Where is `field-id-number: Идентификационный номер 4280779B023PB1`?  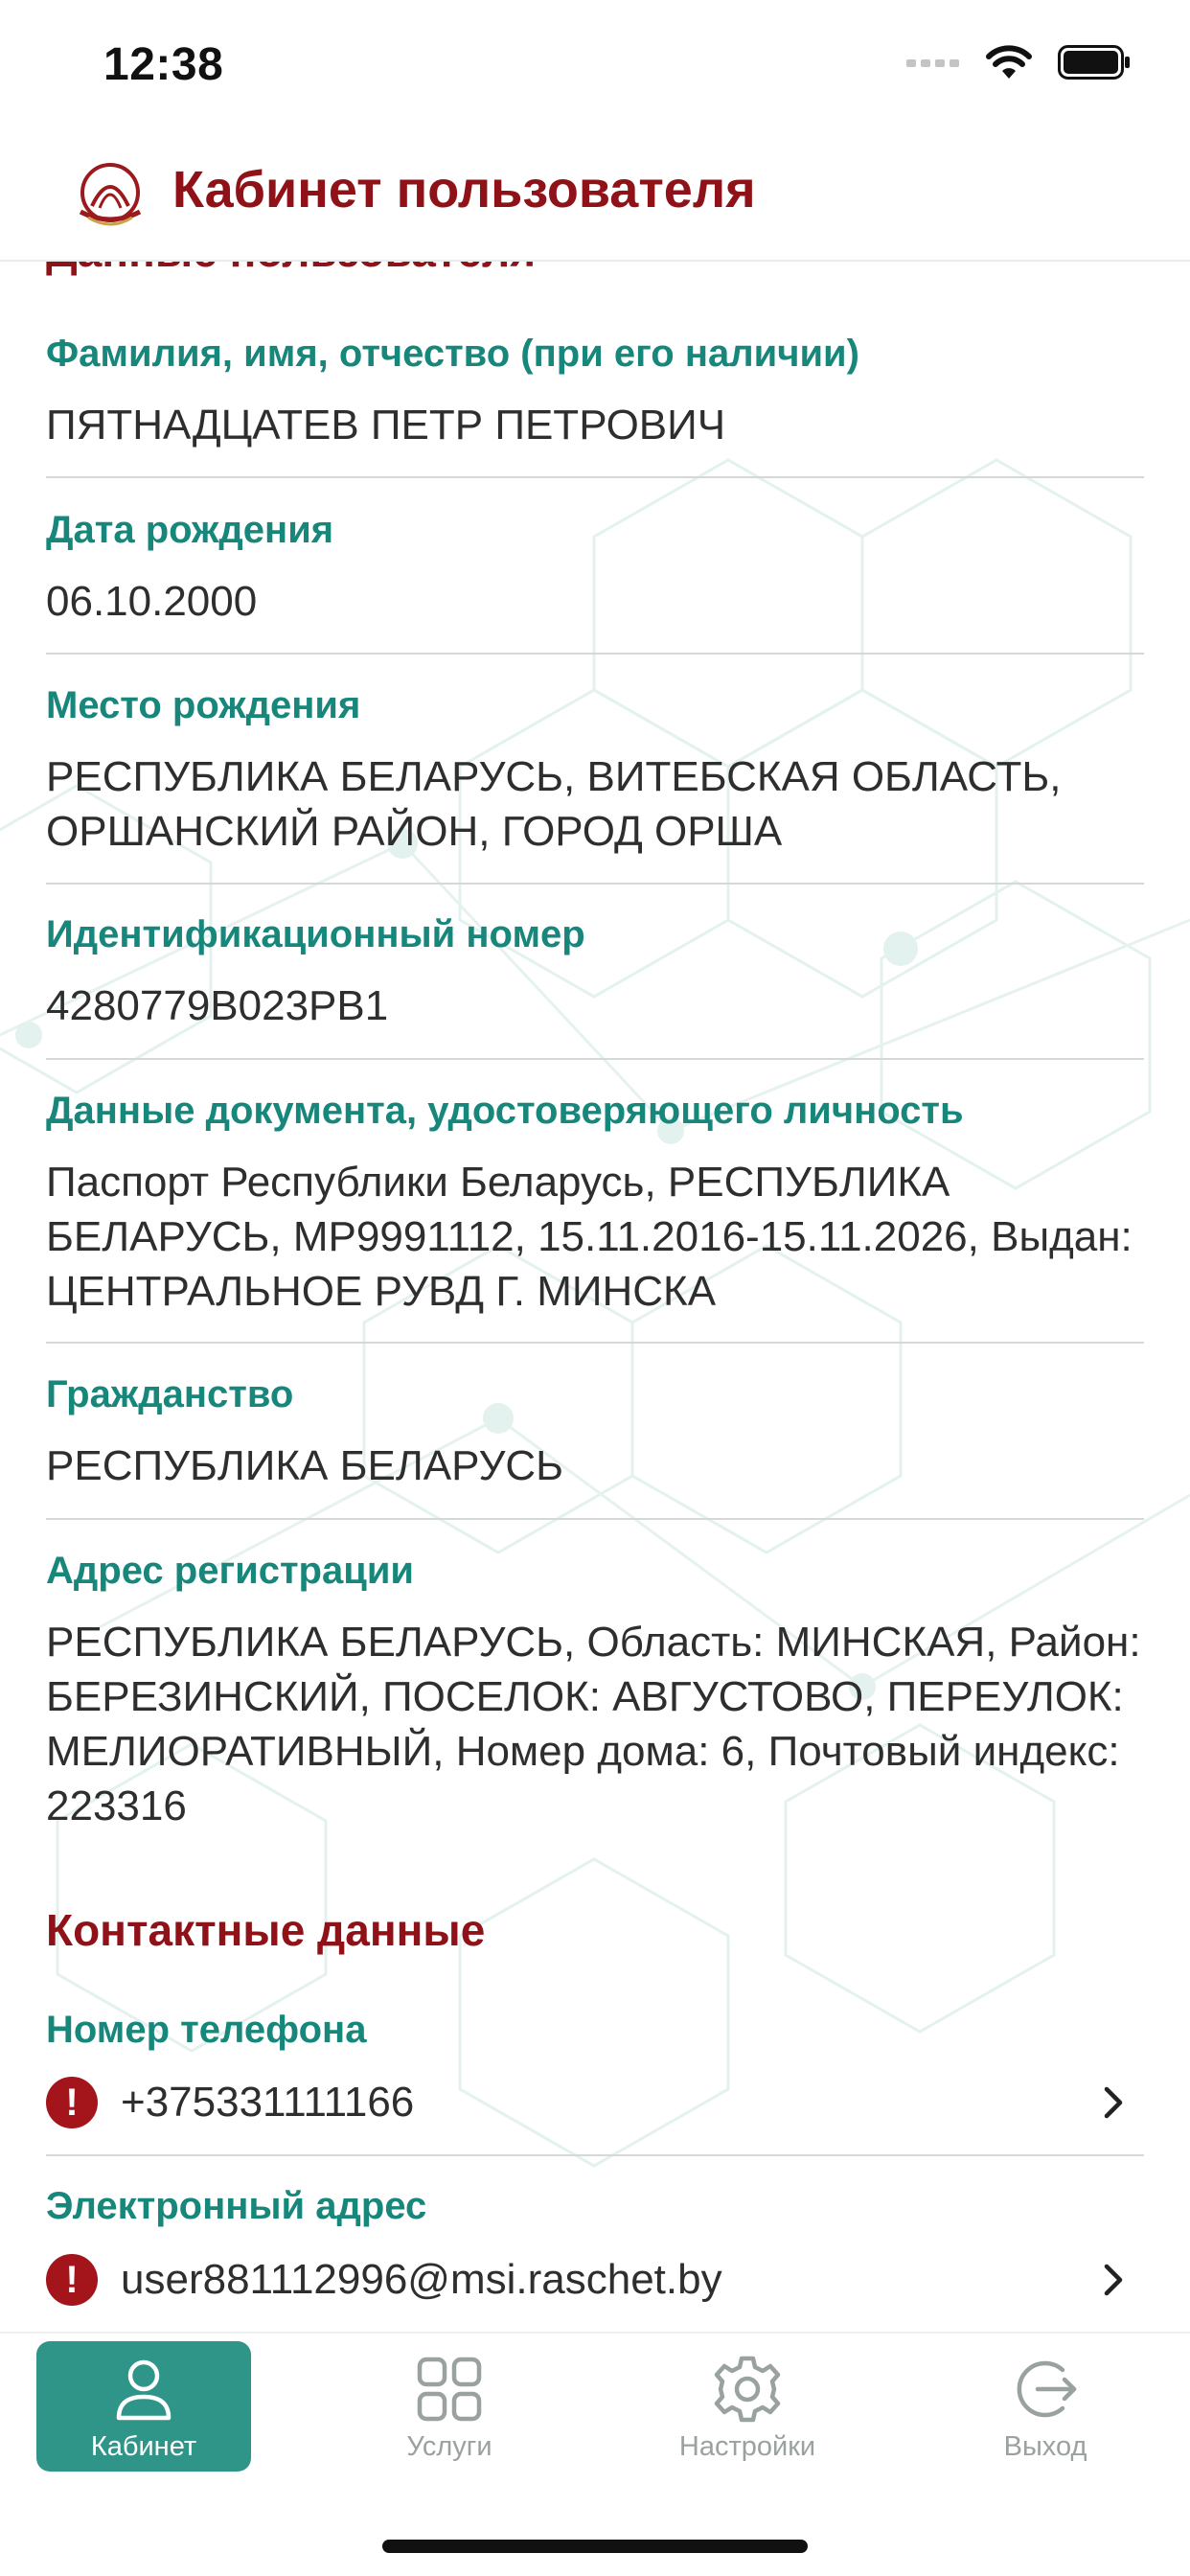 field-id-number: Идентификационный номер 4280779B023PB1 is located at coordinates (595, 972).